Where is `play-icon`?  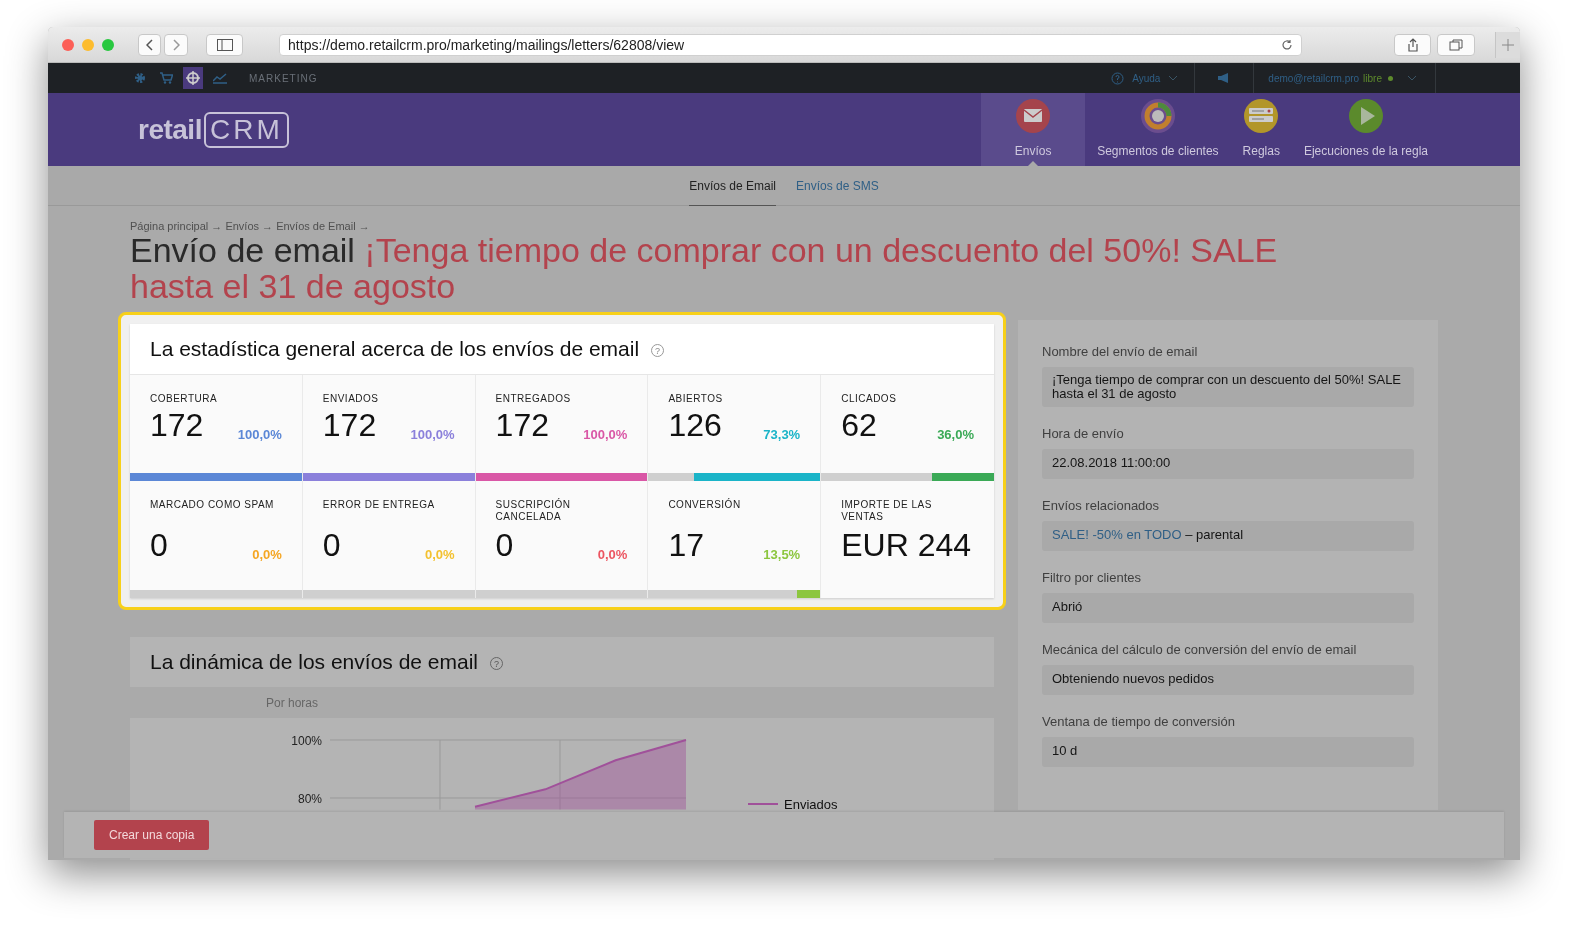 play-icon is located at coordinates (1365, 116).